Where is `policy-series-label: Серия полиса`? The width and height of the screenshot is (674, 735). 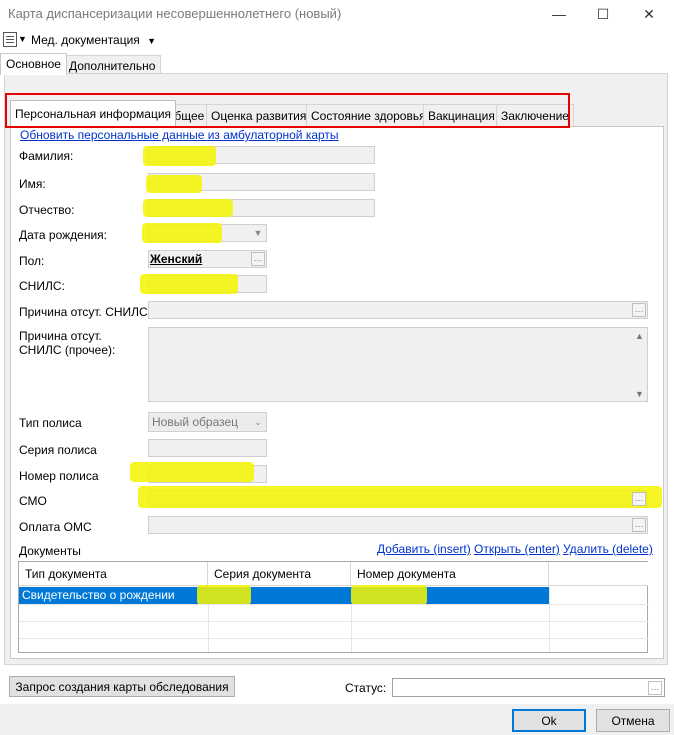
policy-series-label: Серия полиса is located at coordinates (58, 450).